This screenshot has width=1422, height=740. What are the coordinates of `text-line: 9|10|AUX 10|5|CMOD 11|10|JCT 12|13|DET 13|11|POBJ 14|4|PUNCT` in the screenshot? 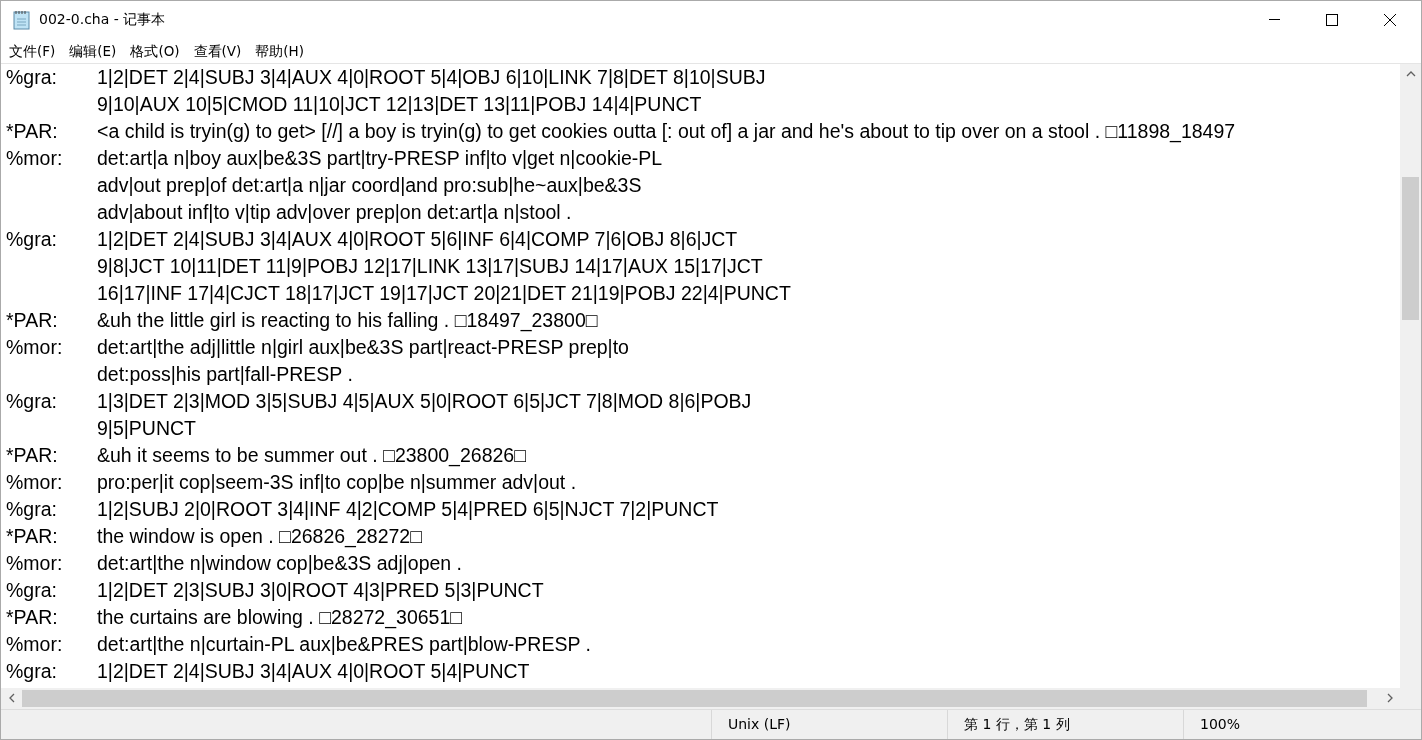 It's located at (399, 104).